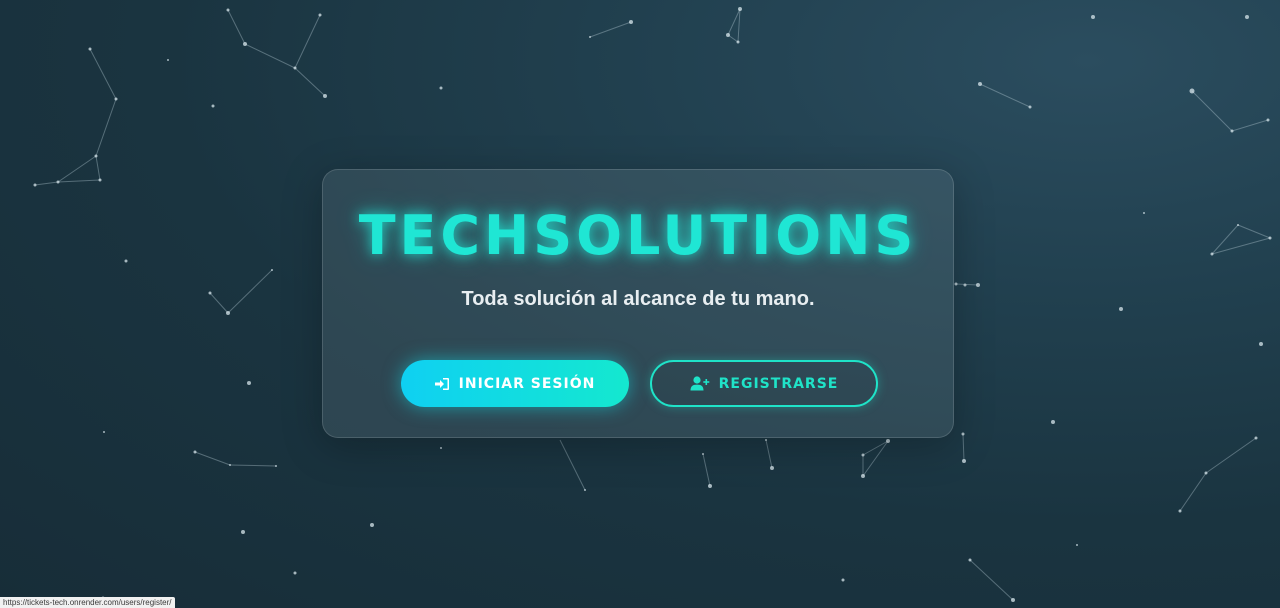 Image resolution: width=1280 pixels, height=608 pixels. I want to click on login-button-label: INICIAR SESIÓN, so click(527, 383).